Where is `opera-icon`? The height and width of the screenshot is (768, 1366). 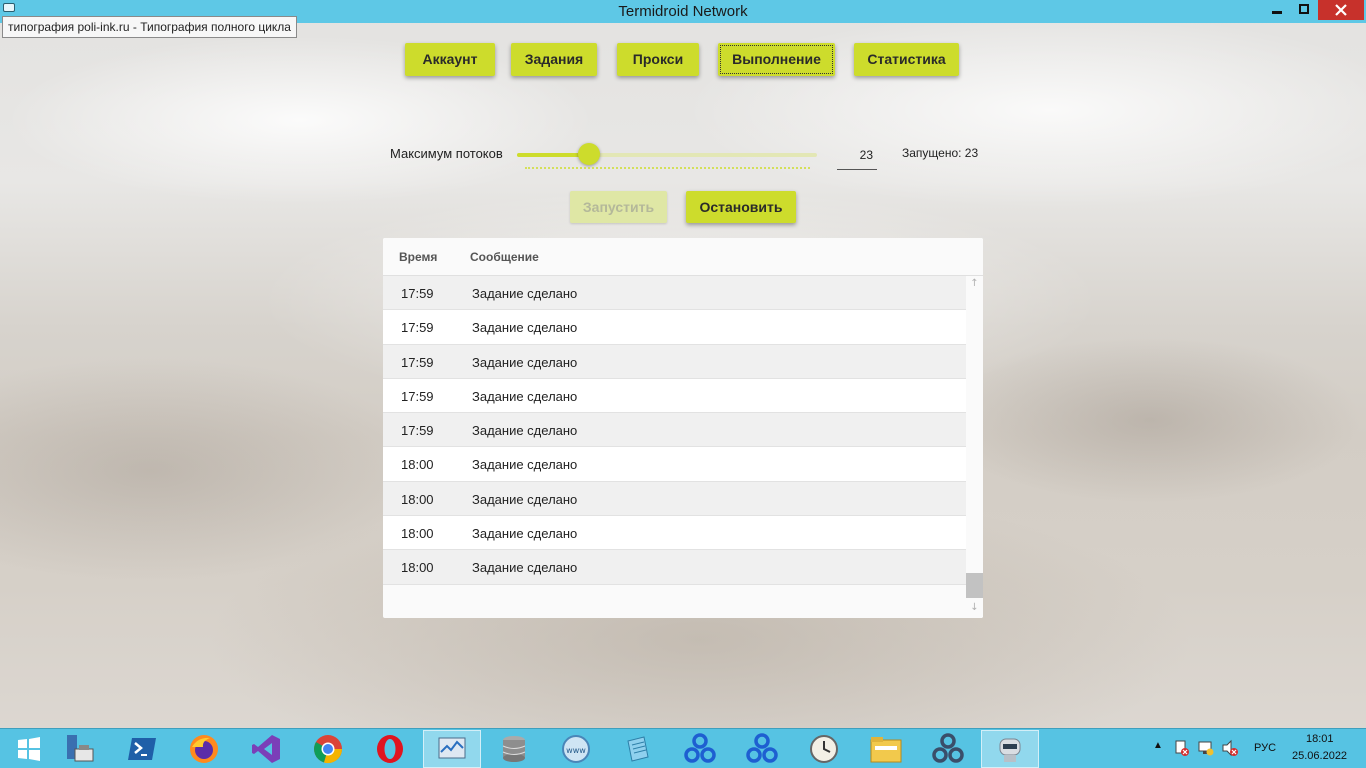
opera-icon is located at coordinates (390, 749).